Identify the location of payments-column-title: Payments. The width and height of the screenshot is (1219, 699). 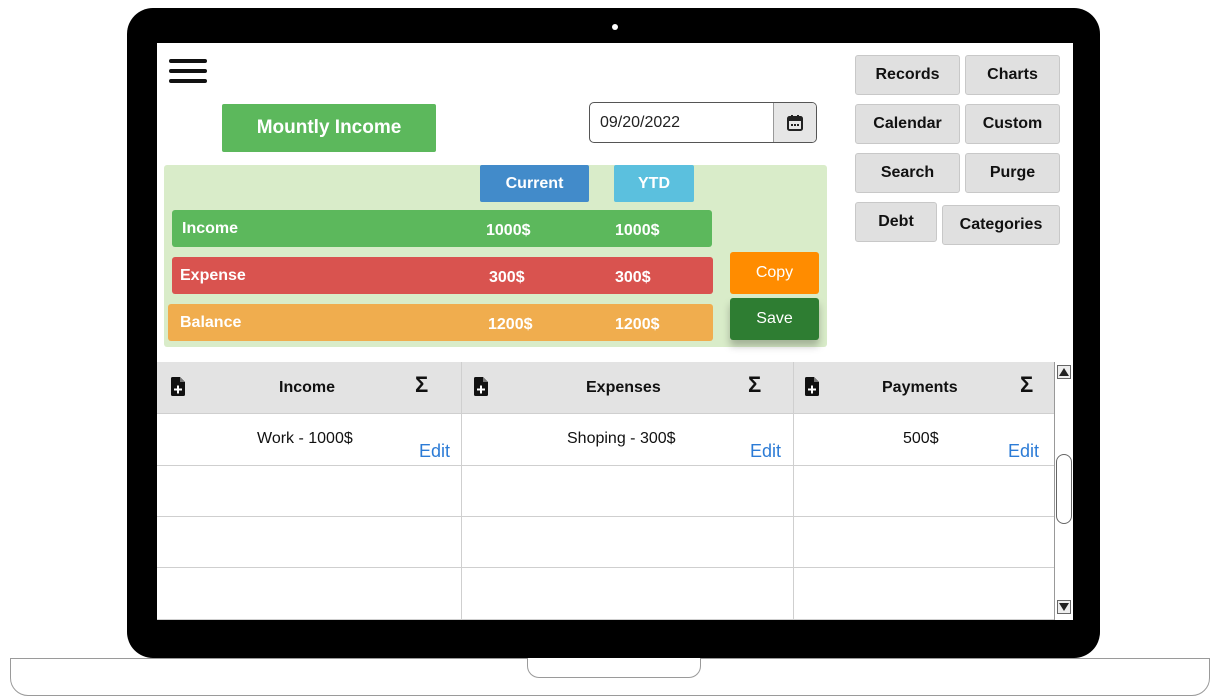
(920, 387).